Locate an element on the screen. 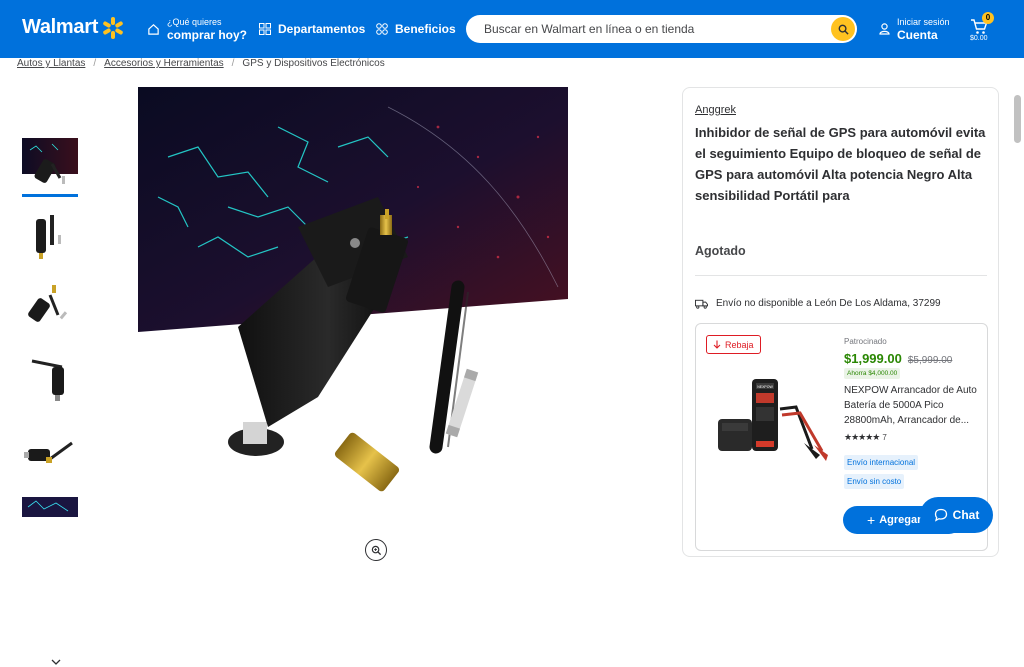 The image size is (1024, 667). brand-link: Anggrek is located at coordinates (715, 110).